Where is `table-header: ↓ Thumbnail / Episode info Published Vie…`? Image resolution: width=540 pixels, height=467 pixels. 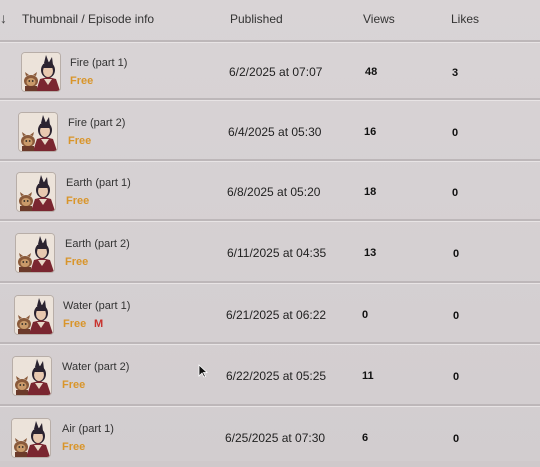 table-header: ↓ Thumbnail / Episode info Published Vie… is located at coordinates (270, 20).